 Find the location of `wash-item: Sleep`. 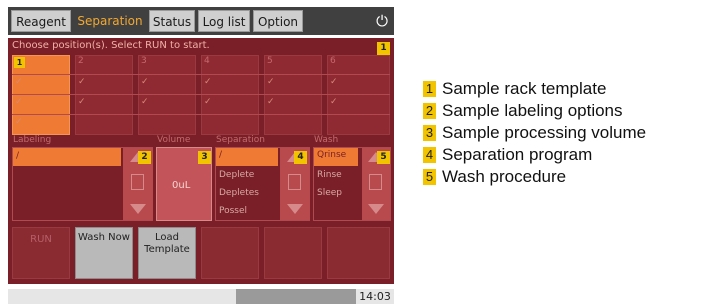

wash-item: Sleep is located at coordinates (329, 193).